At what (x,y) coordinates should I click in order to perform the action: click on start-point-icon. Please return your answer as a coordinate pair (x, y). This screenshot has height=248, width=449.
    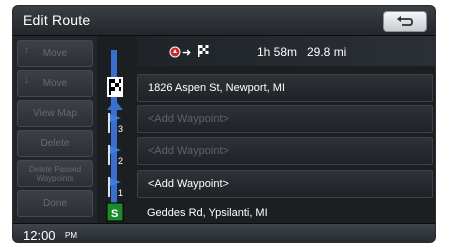
    Looking at the image, I should click on (175, 52).